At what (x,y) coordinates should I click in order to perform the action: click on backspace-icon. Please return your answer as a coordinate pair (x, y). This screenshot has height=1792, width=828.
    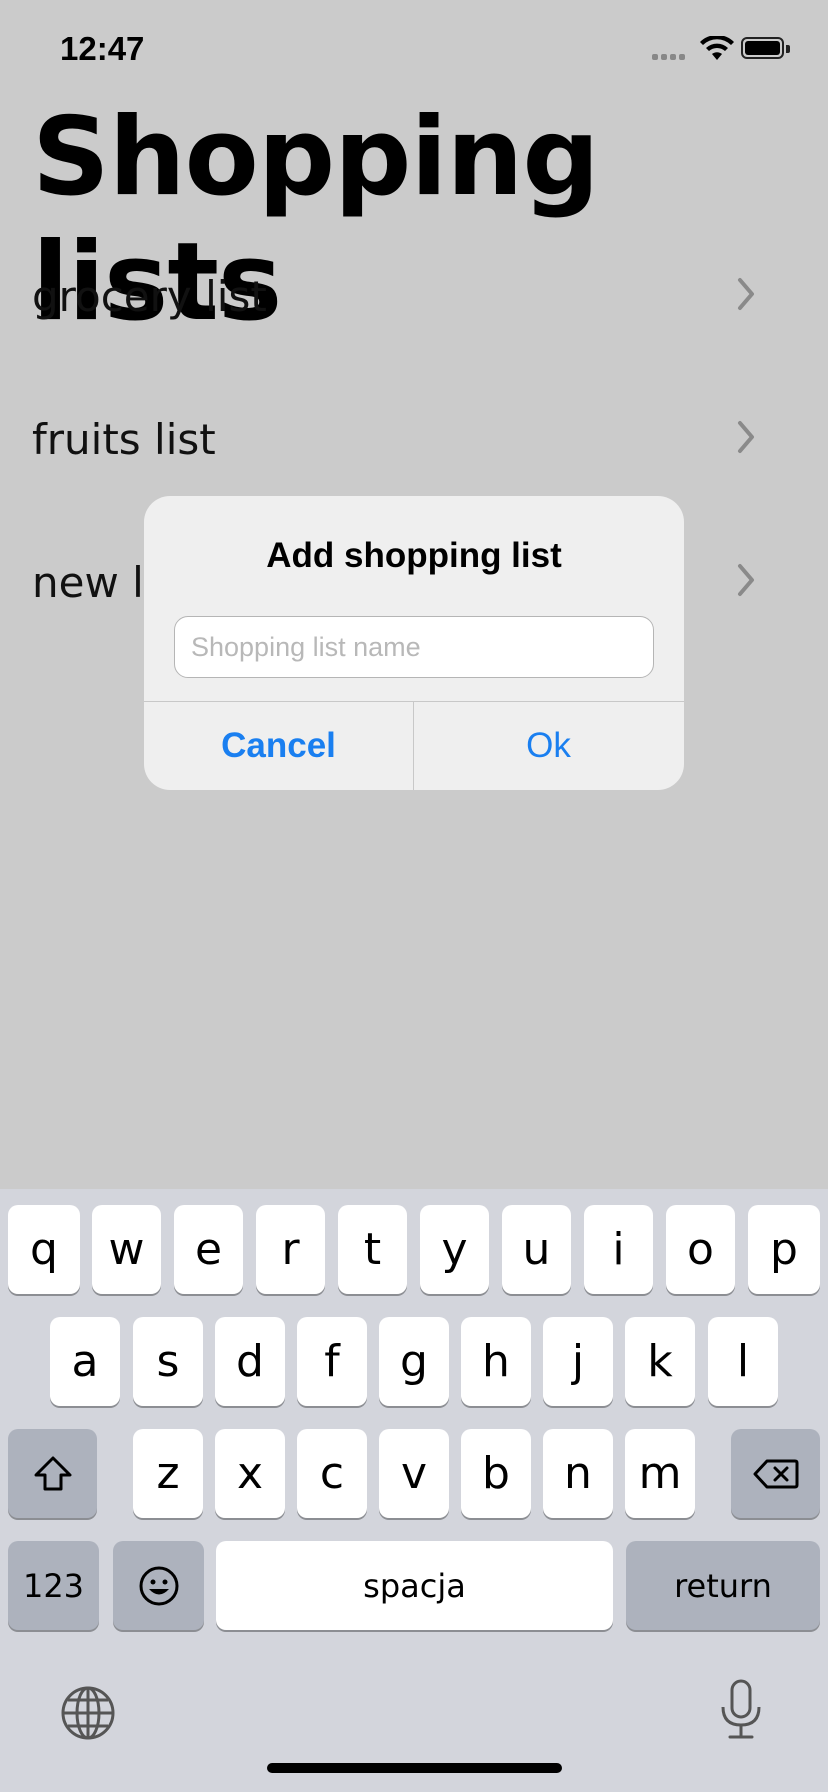
    Looking at the image, I should click on (775, 1473).